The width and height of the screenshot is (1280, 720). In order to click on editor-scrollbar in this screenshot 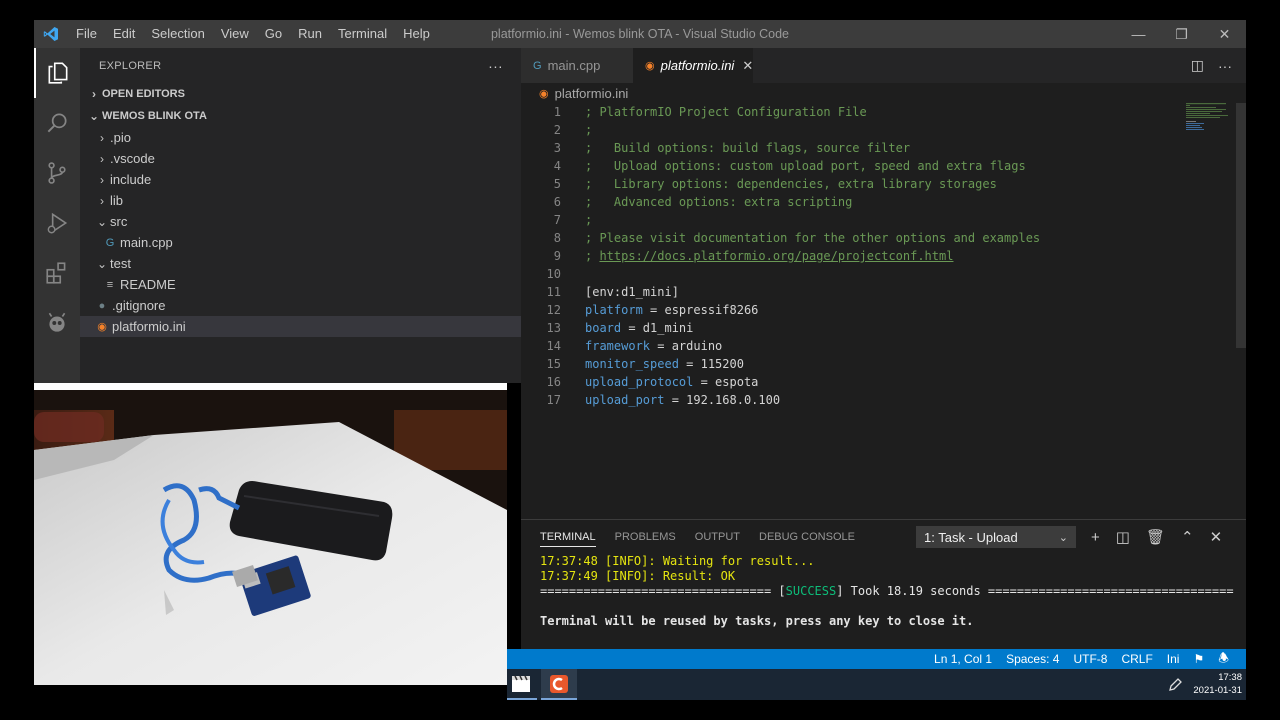, I will do `click(1241, 225)`.